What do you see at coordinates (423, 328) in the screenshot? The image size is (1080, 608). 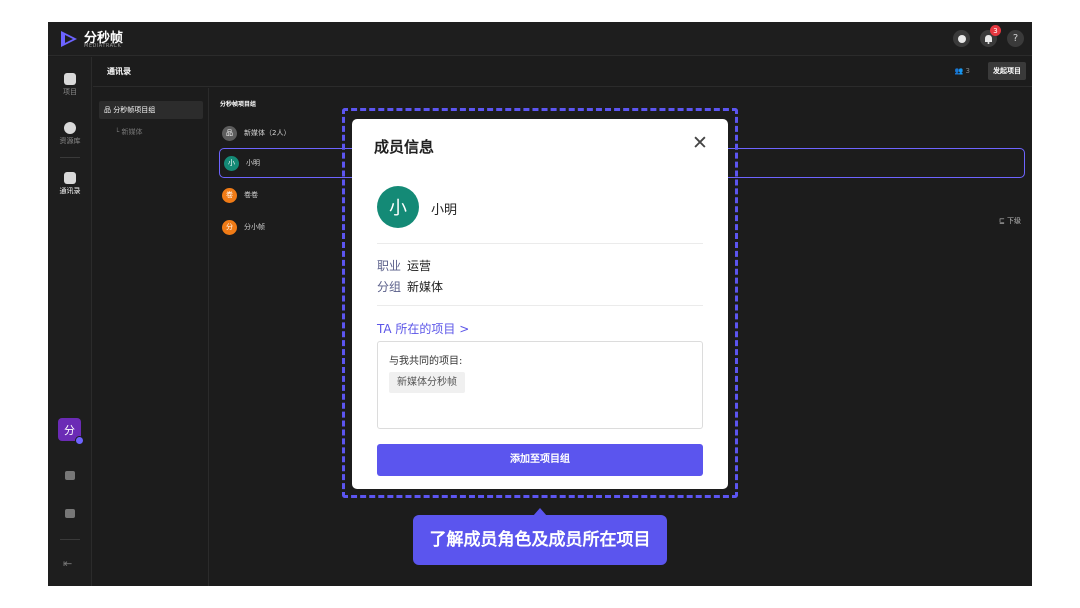 I see `member-projects-link: TA 所在的项目 >` at bounding box center [423, 328].